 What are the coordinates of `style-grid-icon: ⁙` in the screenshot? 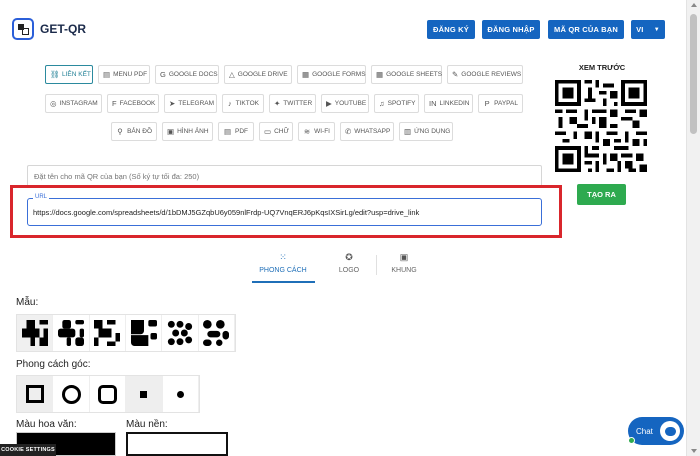 It's located at (283, 257).